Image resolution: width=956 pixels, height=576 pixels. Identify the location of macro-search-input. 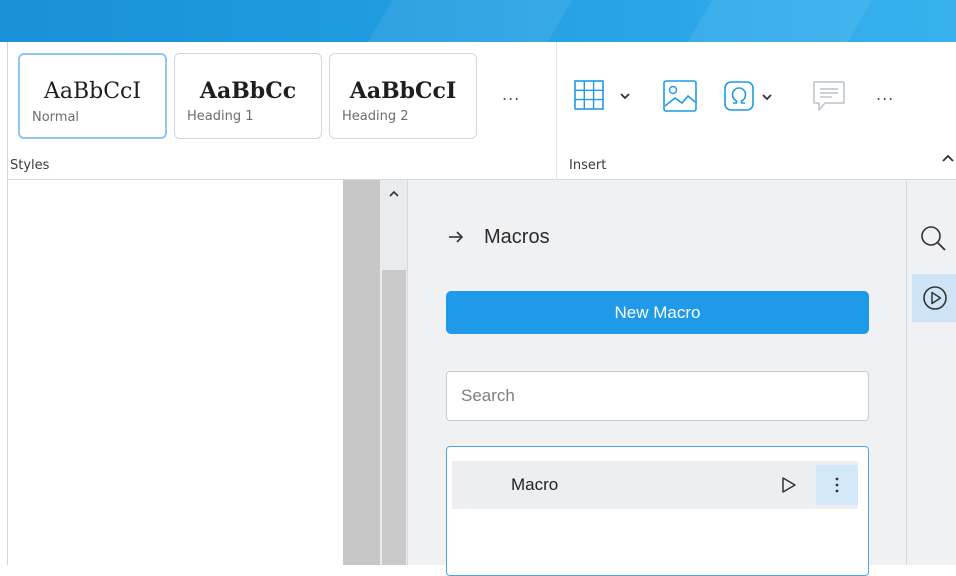
(657, 396).